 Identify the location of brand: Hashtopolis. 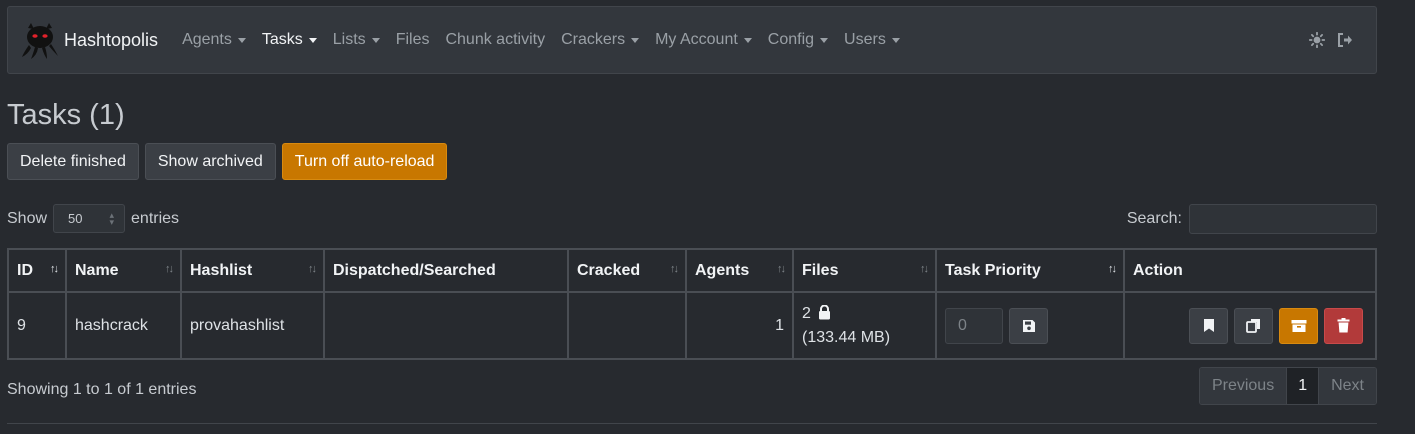
(89, 40).